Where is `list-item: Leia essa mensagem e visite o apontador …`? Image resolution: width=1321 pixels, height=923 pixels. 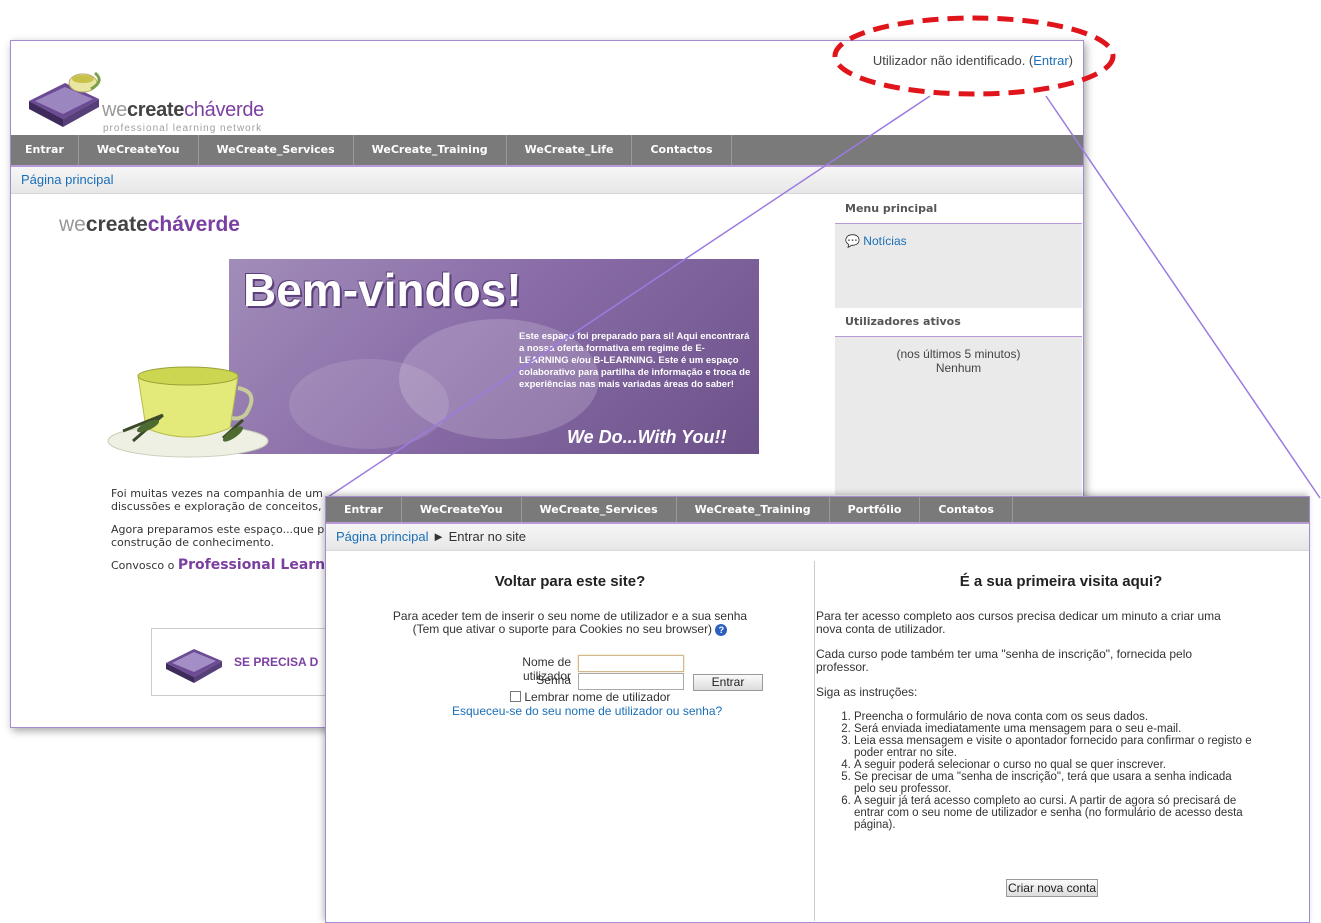
list-item: Leia essa mensagem e visite o apontador … is located at coordinates (1054, 747).